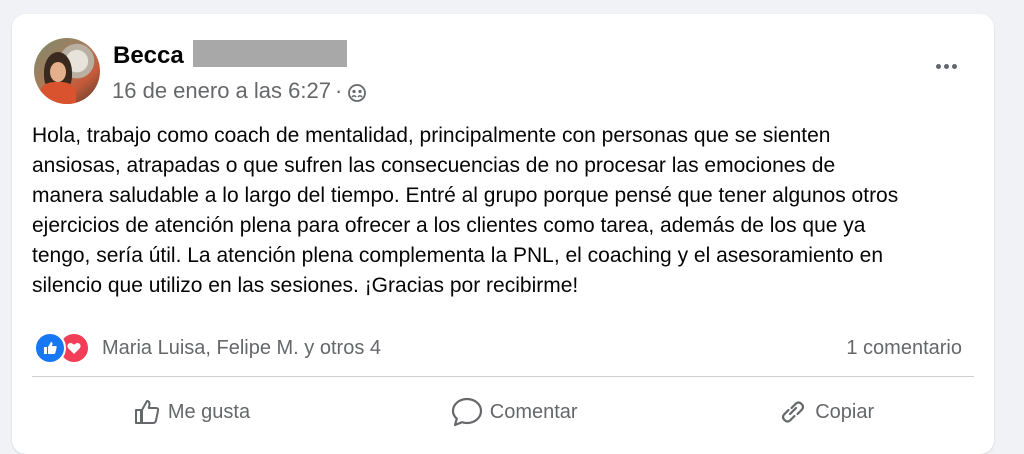  I want to click on reactions-summary: Maria Luisa, Felipe M. y otros 4, so click(207, 348).